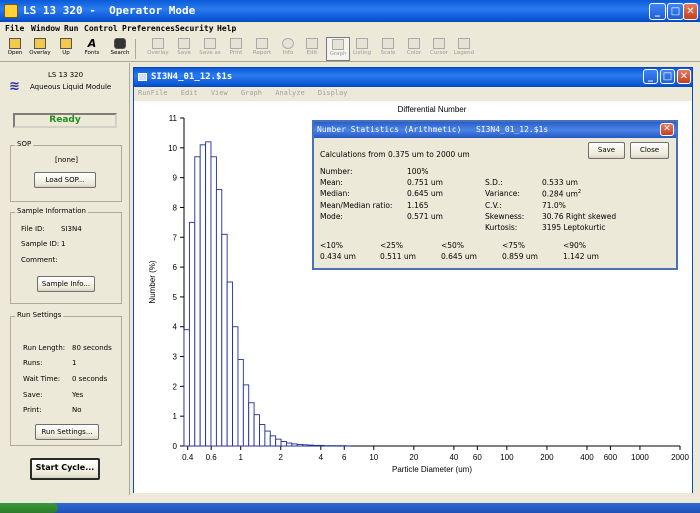  I want to click on toolbar-info-button: Info, so click(288, 49).